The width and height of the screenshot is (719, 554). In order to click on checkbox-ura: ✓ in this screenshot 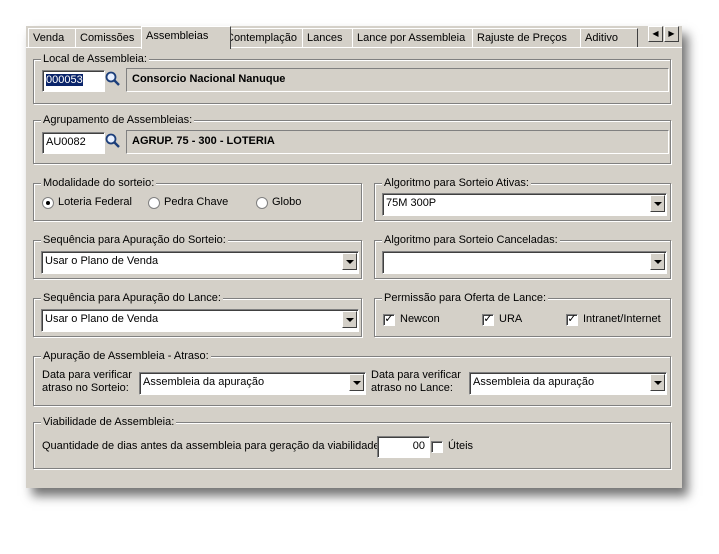, I will do `click(488, 320)`.